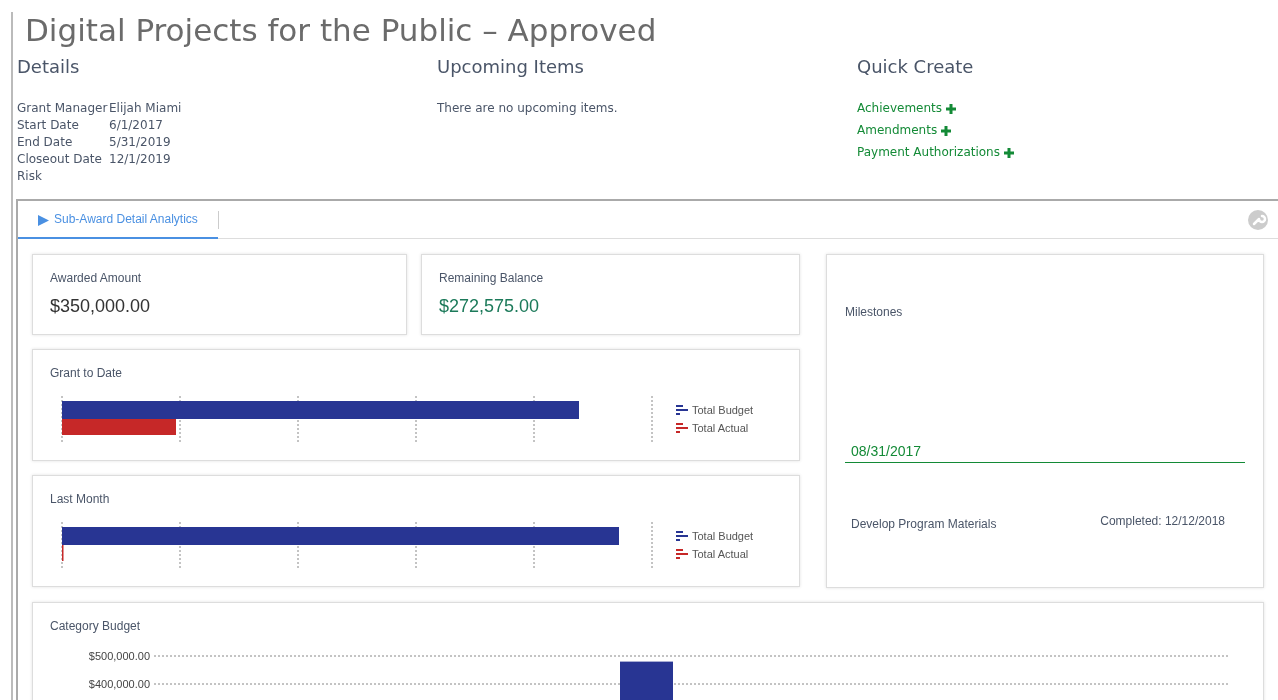  I want to click on milestone-status: Completed: 12/12/2018, so click(1162, 522).